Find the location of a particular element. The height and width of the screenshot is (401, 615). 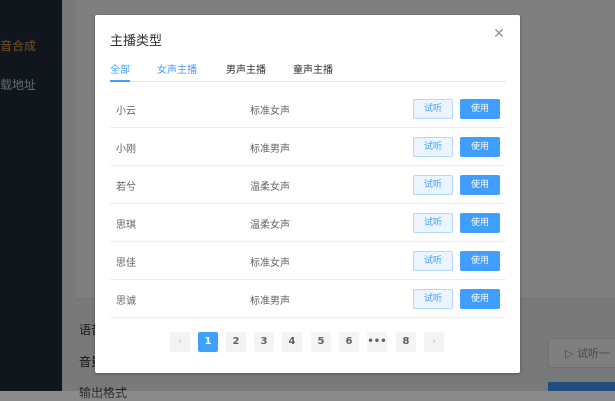

table-row: 思琪 温柔女声 试听 使用 is located at coordinates (308, 223).